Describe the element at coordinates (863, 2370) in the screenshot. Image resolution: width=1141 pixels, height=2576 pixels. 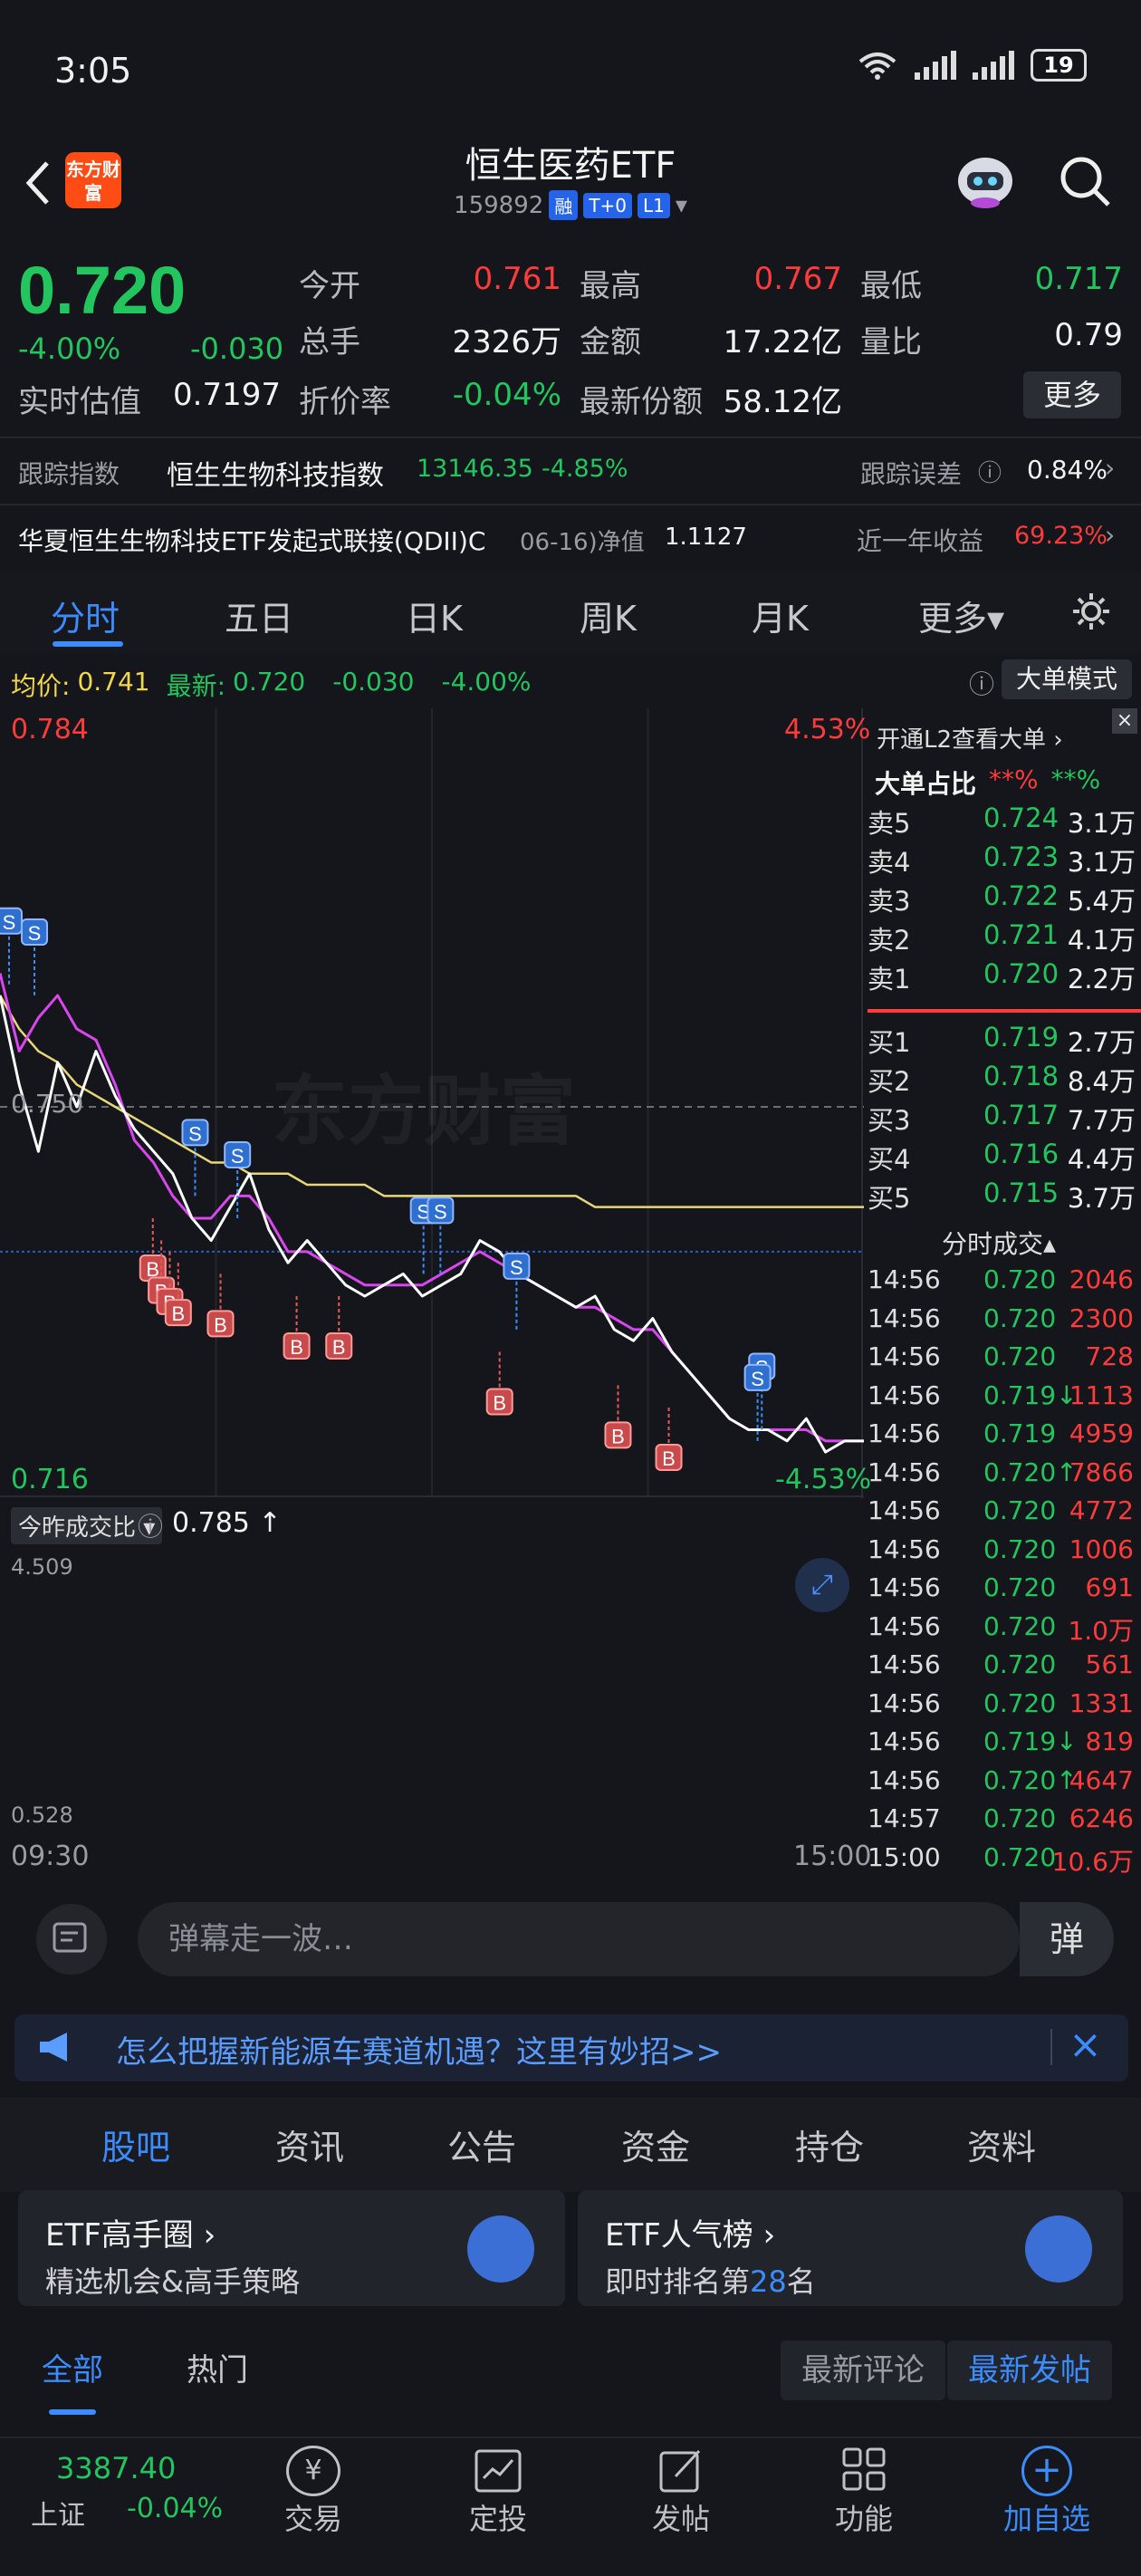
I see `sort-latest-comment: 最新评论` at that location.